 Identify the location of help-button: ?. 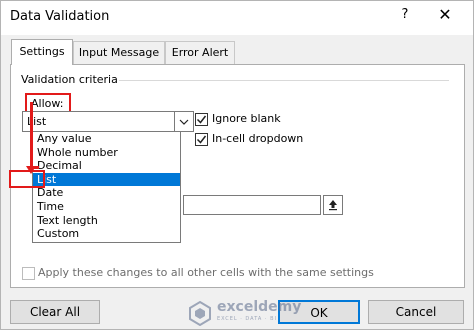
(405, 17).